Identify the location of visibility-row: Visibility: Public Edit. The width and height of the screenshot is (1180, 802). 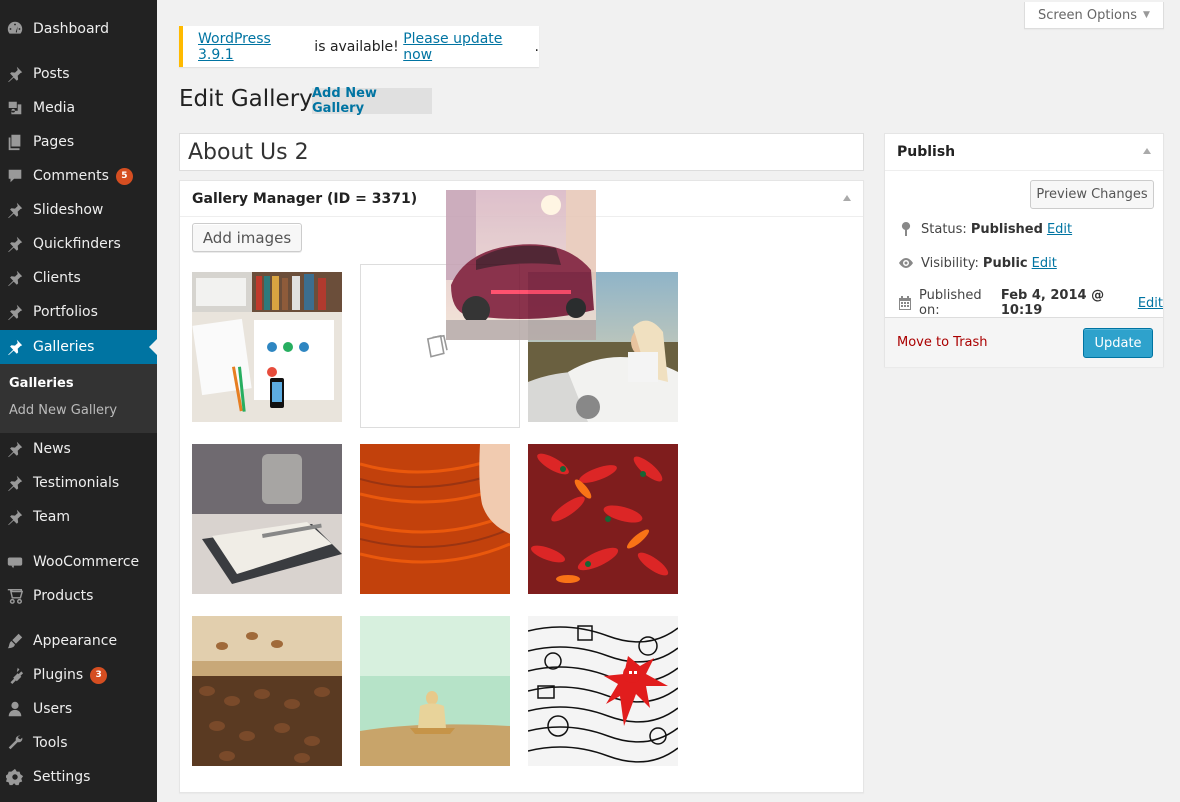
(977, 263).